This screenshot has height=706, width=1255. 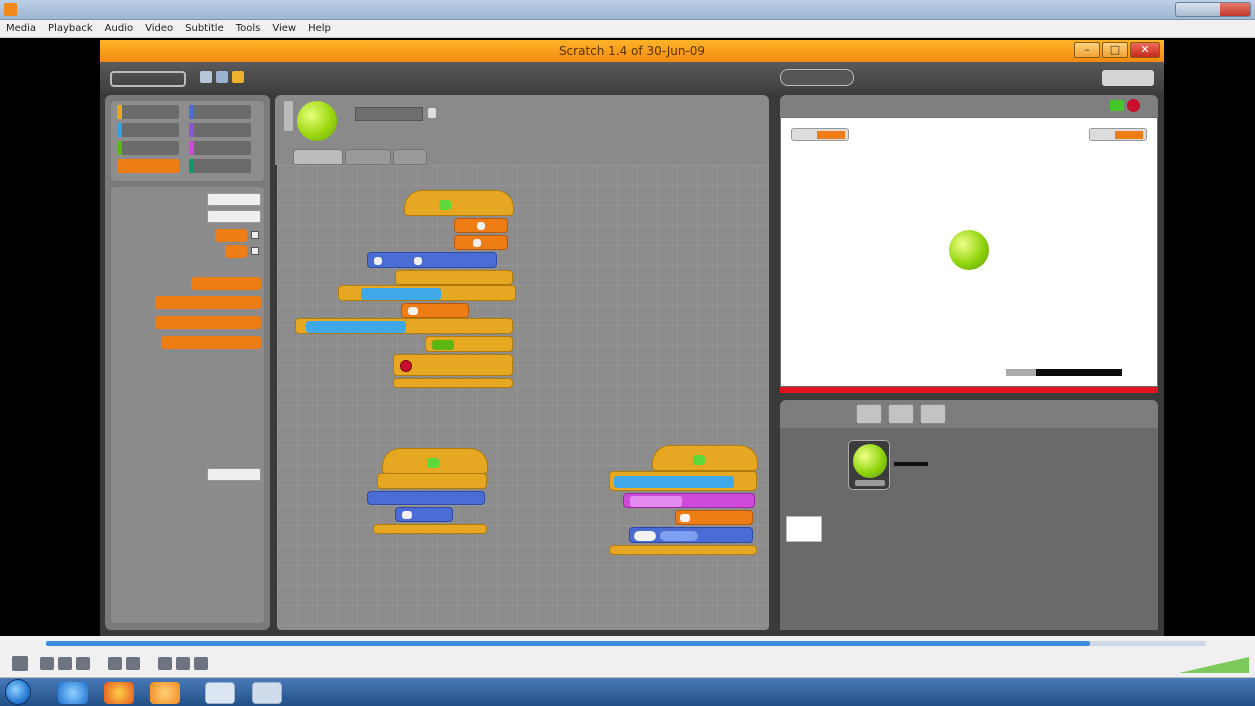 I want to click on play-sound-block, so click(x=689, y=500).